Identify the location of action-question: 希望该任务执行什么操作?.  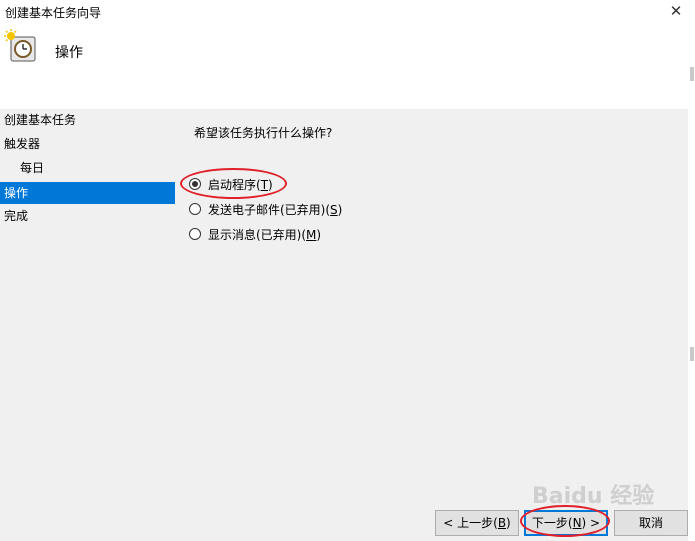
(263, 133).